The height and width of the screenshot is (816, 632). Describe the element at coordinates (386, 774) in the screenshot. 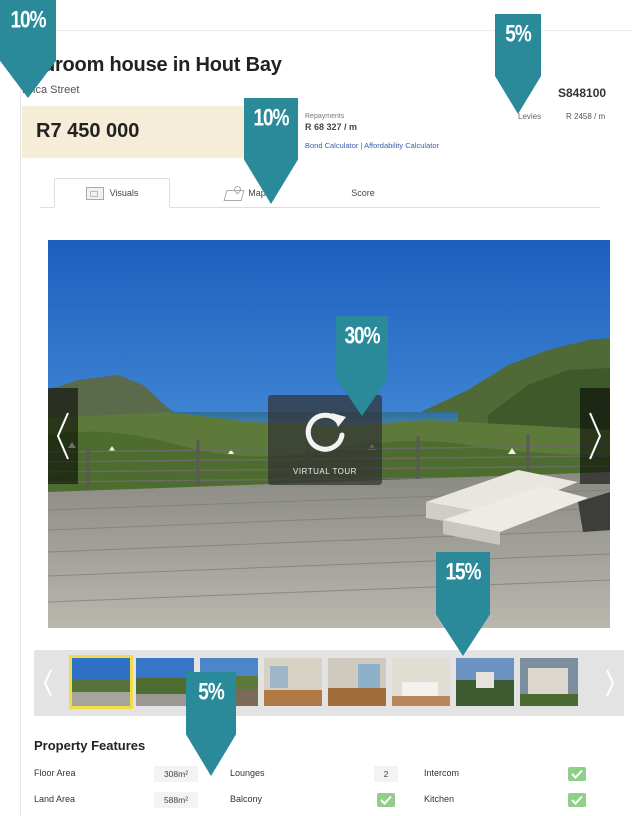

I see `feature-value: 2` at that location.